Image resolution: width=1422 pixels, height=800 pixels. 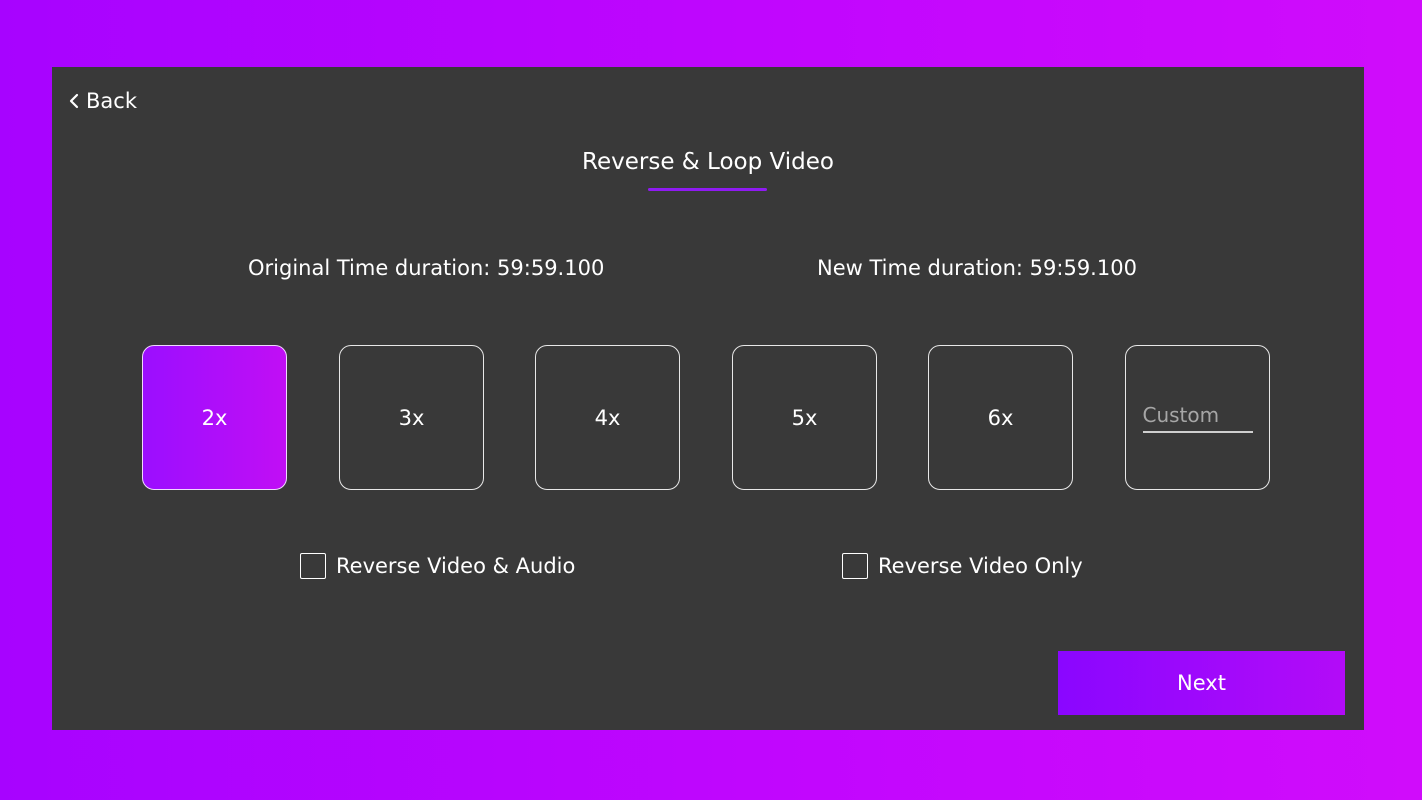 I want to click on speed-option-label: 3x, so click(x=411, y=417).